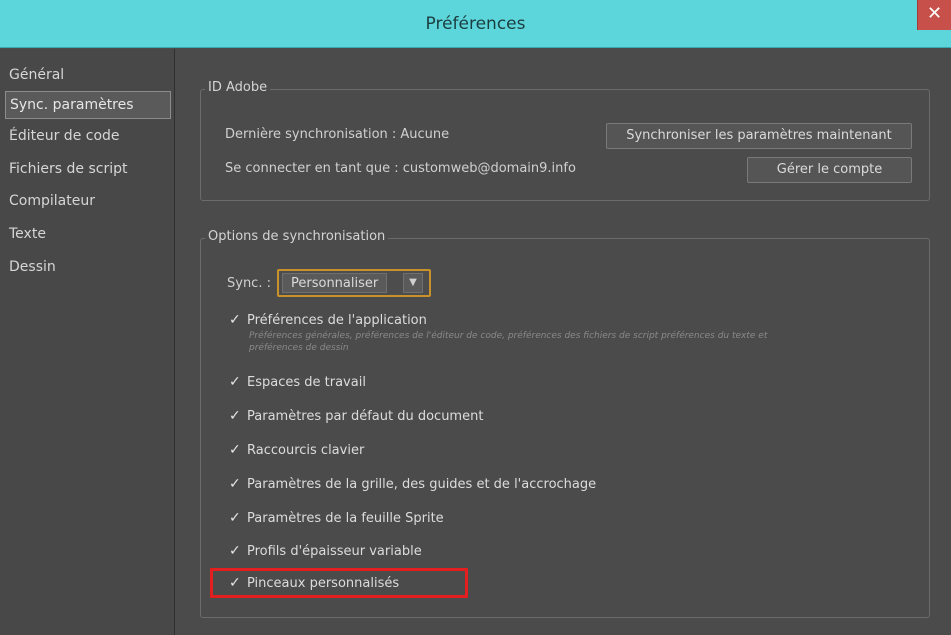 Image resolution: width=951 pixels, height=635 pixels. What do you see at coordinates (306, 382) in the screenshot?
I see `checkbox-label: Espaces de travail` at bounding box center [306, 382].